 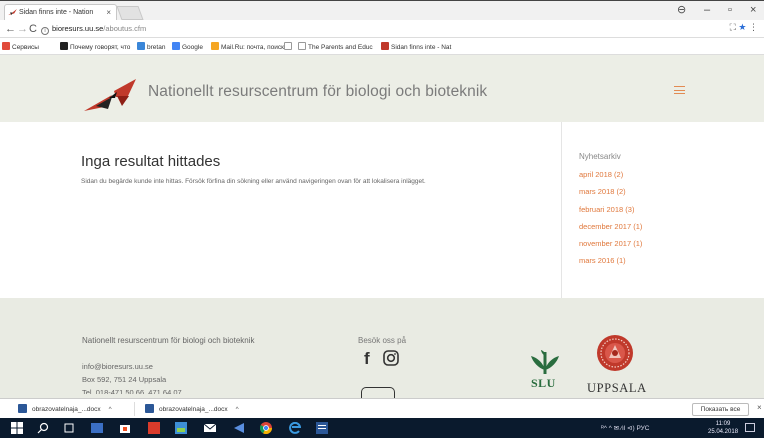 I want to click on bookmark-image-icon, so click(x=141, y=46).